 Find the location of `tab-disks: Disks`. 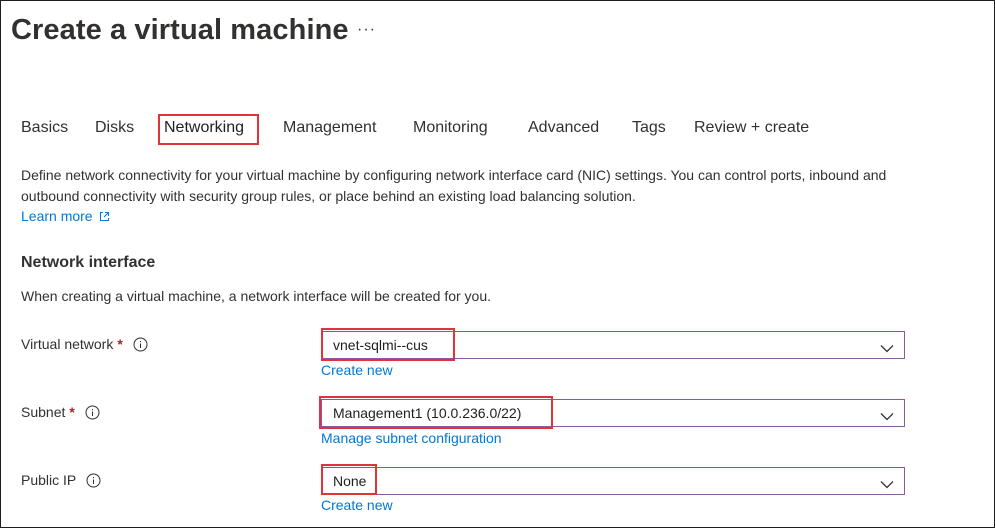

tab-disks: Disks is located at coordinates (114, 128).